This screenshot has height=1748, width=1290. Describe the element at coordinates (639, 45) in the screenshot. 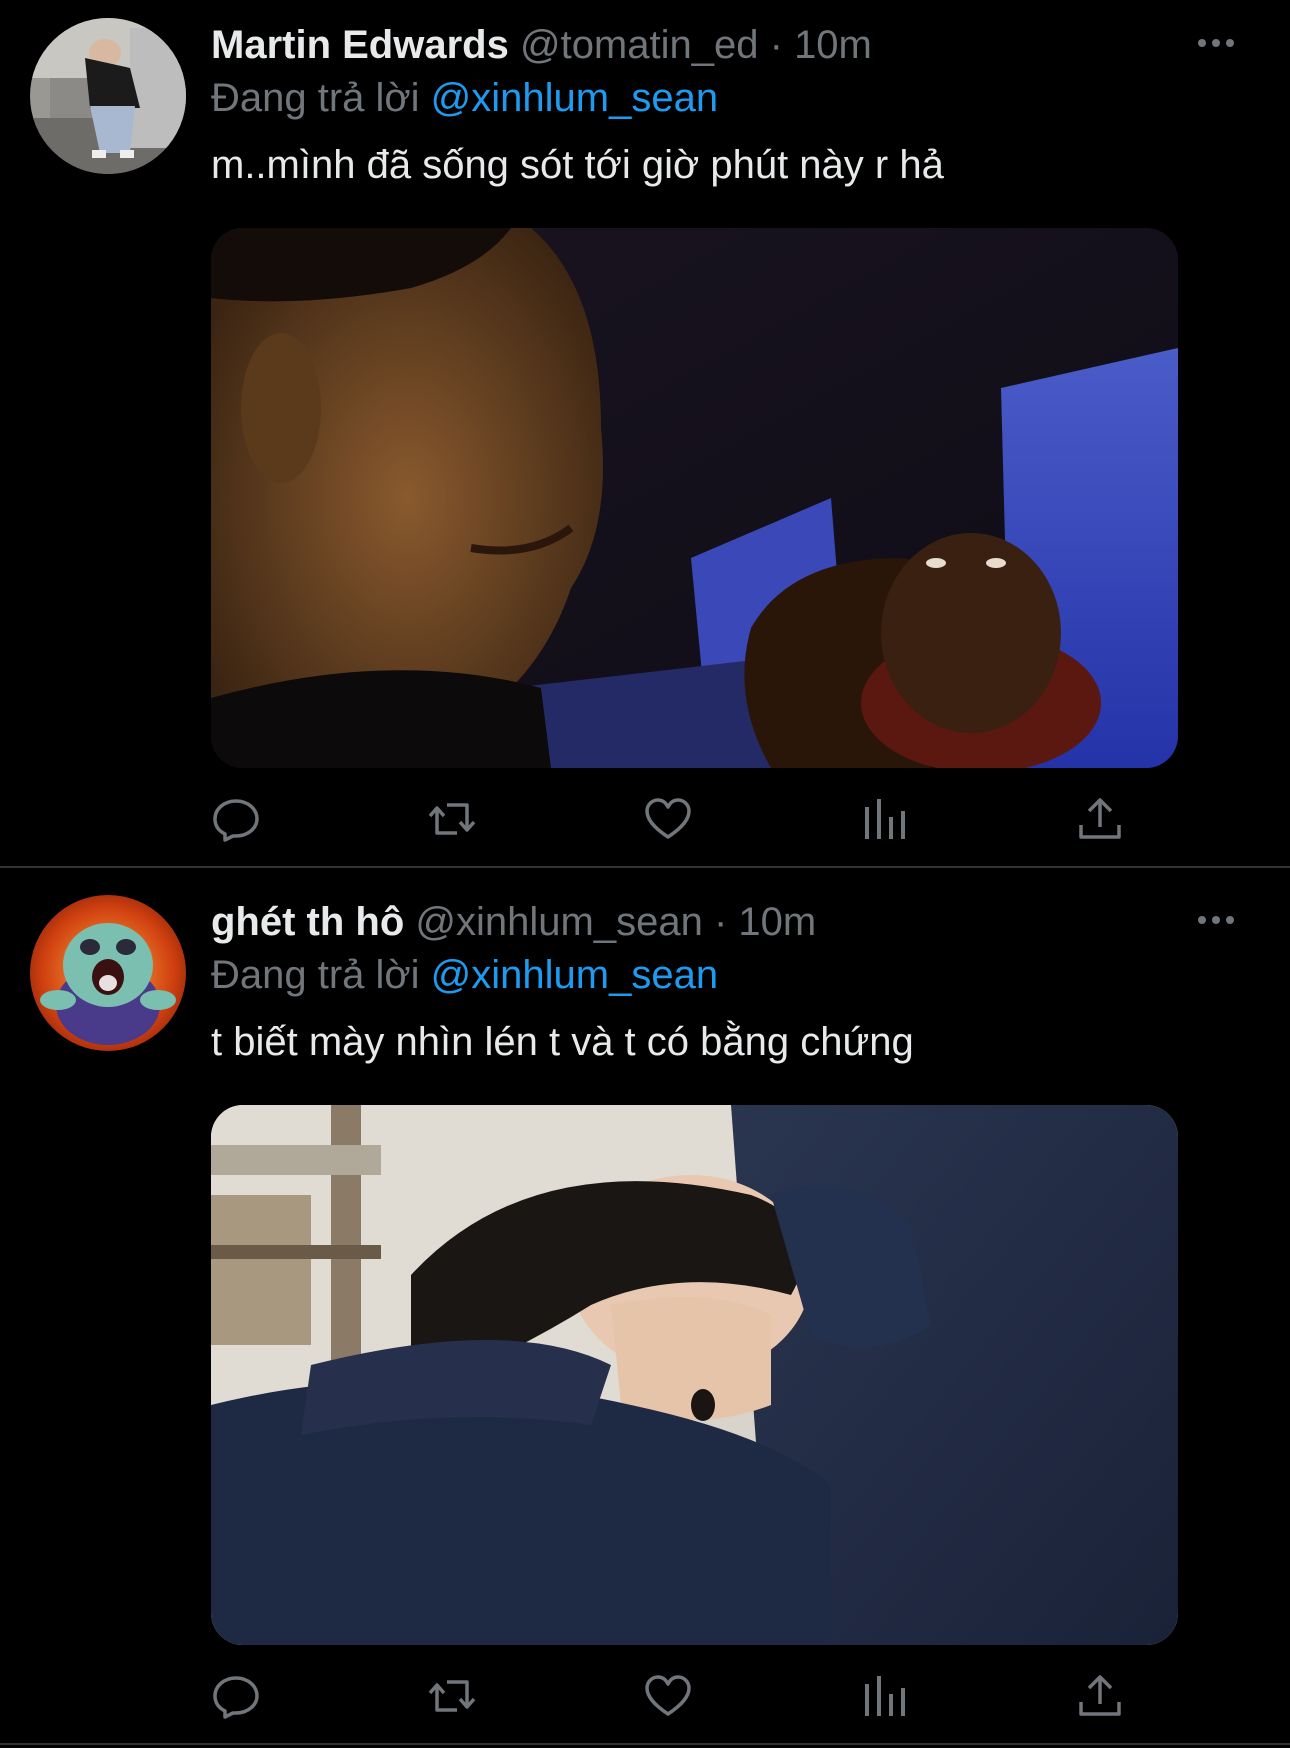

I see `user-handle: @tomatin_ed` at that location.